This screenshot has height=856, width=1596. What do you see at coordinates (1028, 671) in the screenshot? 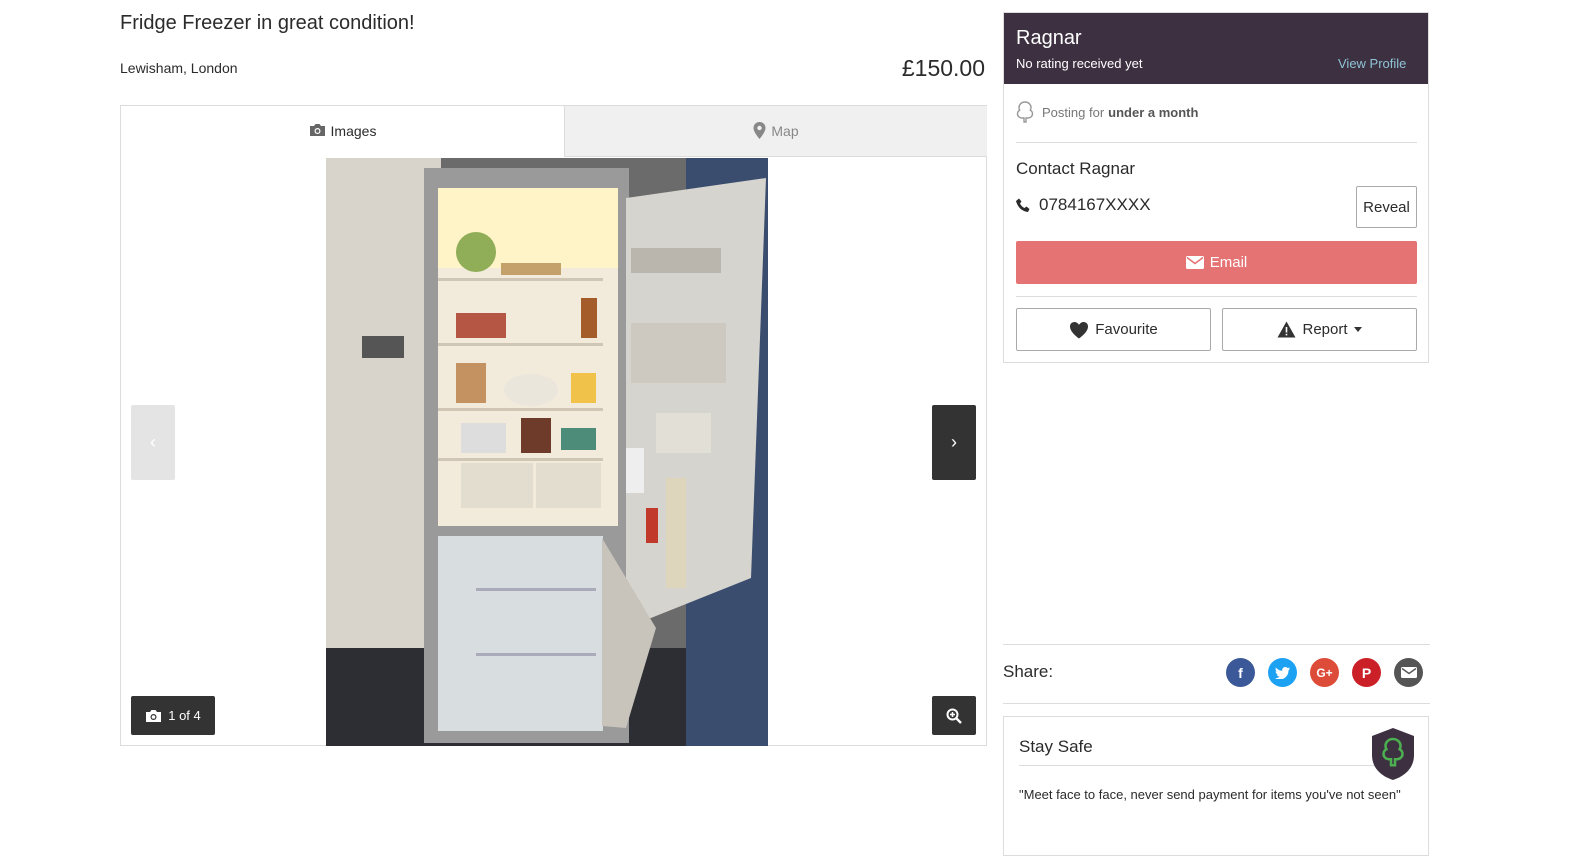
I see `share-label: Share:` at bounding box center [1028, 671].